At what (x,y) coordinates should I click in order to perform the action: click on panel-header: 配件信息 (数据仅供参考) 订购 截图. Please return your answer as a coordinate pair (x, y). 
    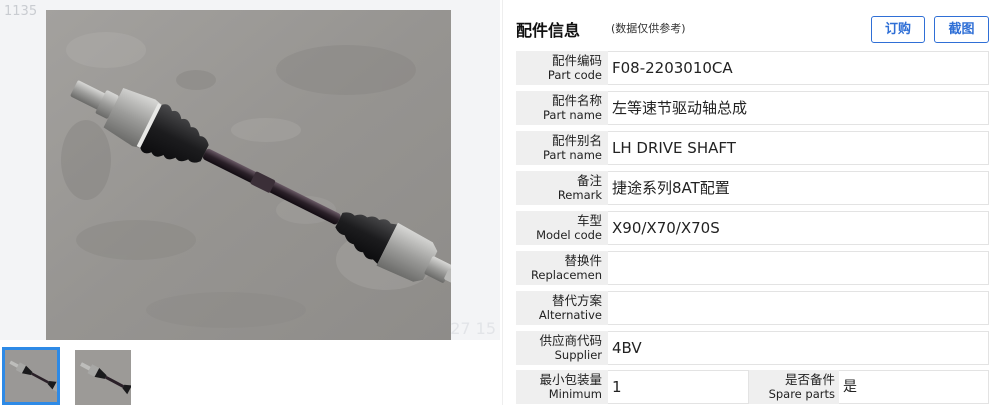
    Looking at the image, I should click on (751, 25).